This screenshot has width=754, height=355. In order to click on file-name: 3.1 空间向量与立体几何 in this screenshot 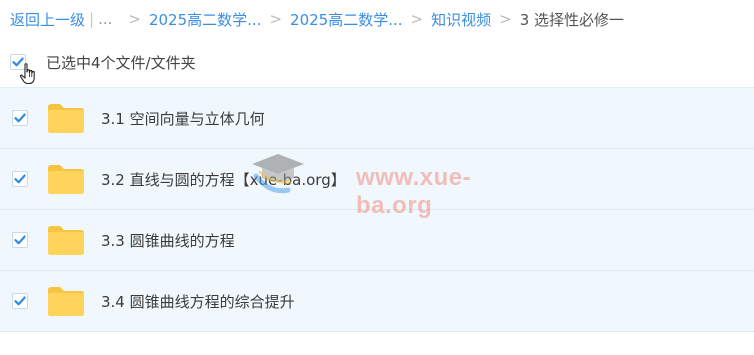, I will do `click(183, 118)`.